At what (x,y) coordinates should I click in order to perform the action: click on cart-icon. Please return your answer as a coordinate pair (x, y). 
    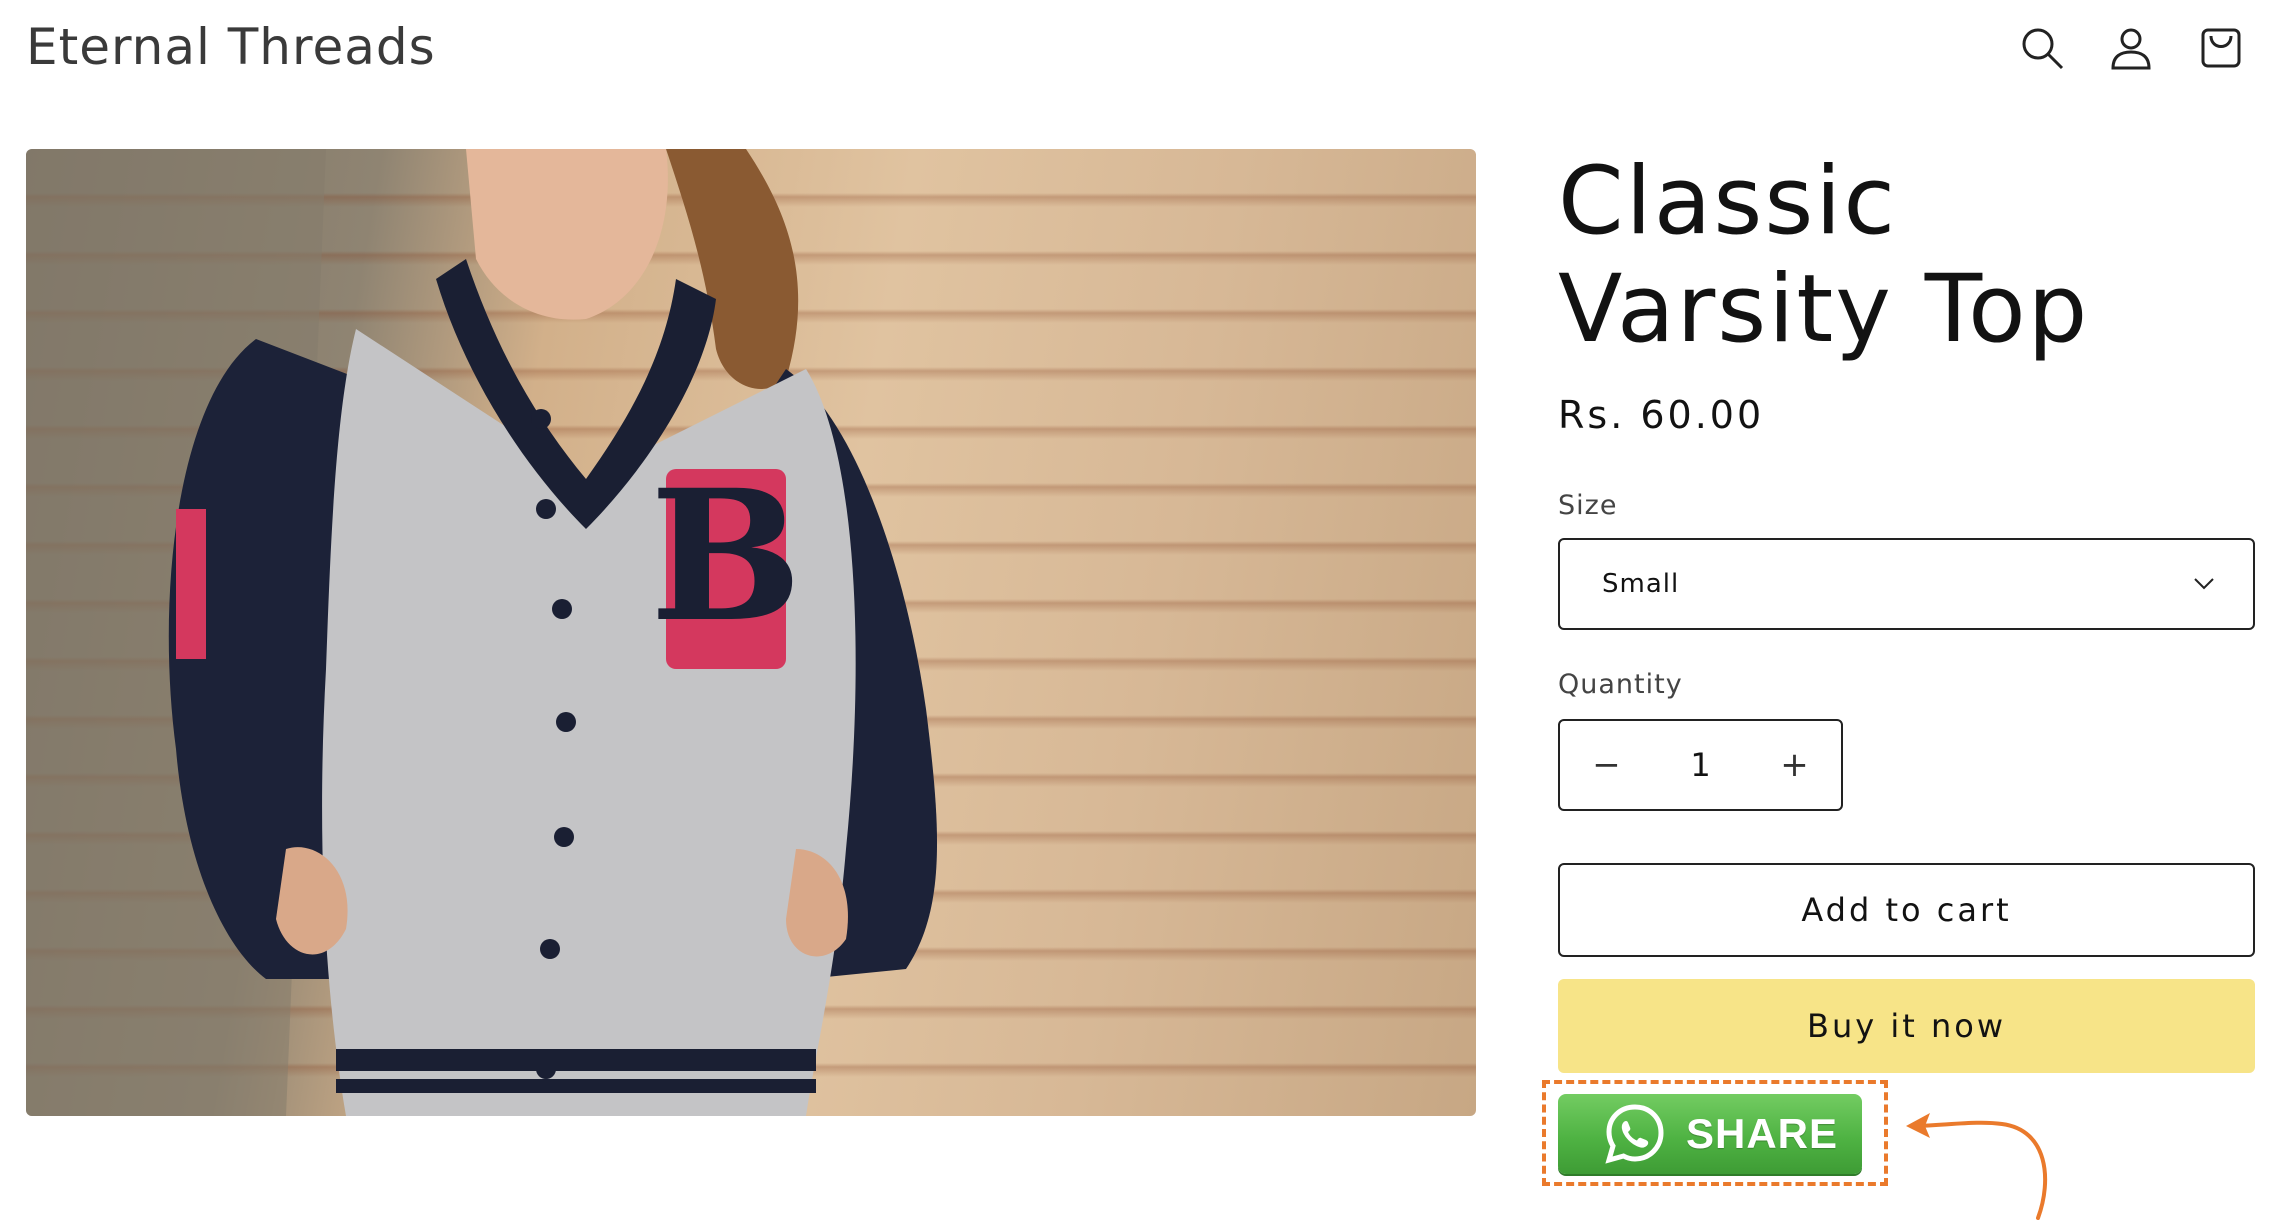
    Looking at the image, I should click on (2221, 48).